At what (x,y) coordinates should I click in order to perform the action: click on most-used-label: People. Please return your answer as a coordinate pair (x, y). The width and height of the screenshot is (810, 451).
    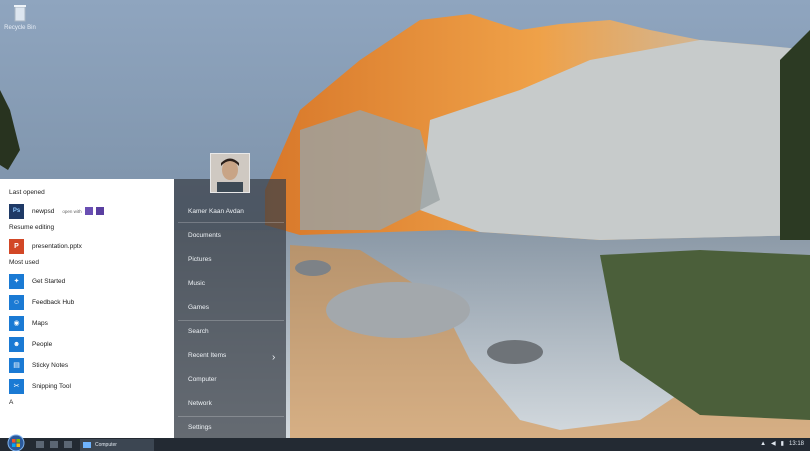
    Looking at the image, I should click on (42, 344).